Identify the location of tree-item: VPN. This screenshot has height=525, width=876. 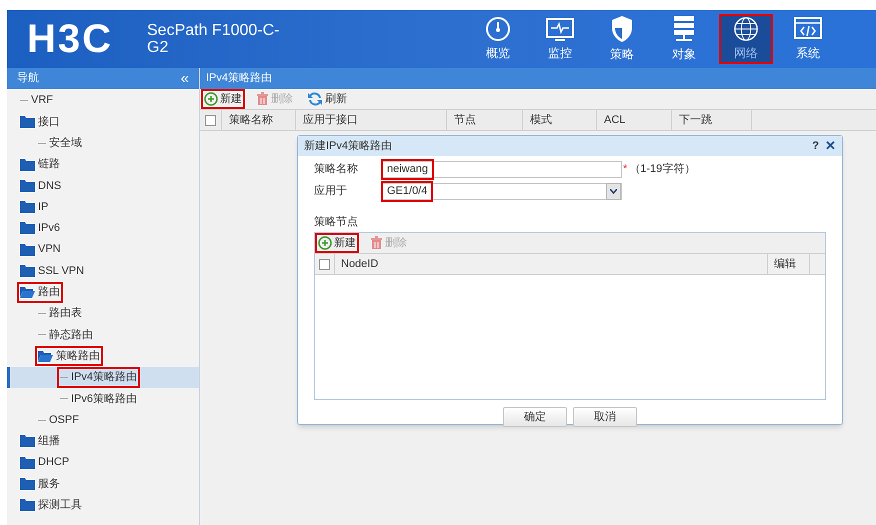
(40, 249).